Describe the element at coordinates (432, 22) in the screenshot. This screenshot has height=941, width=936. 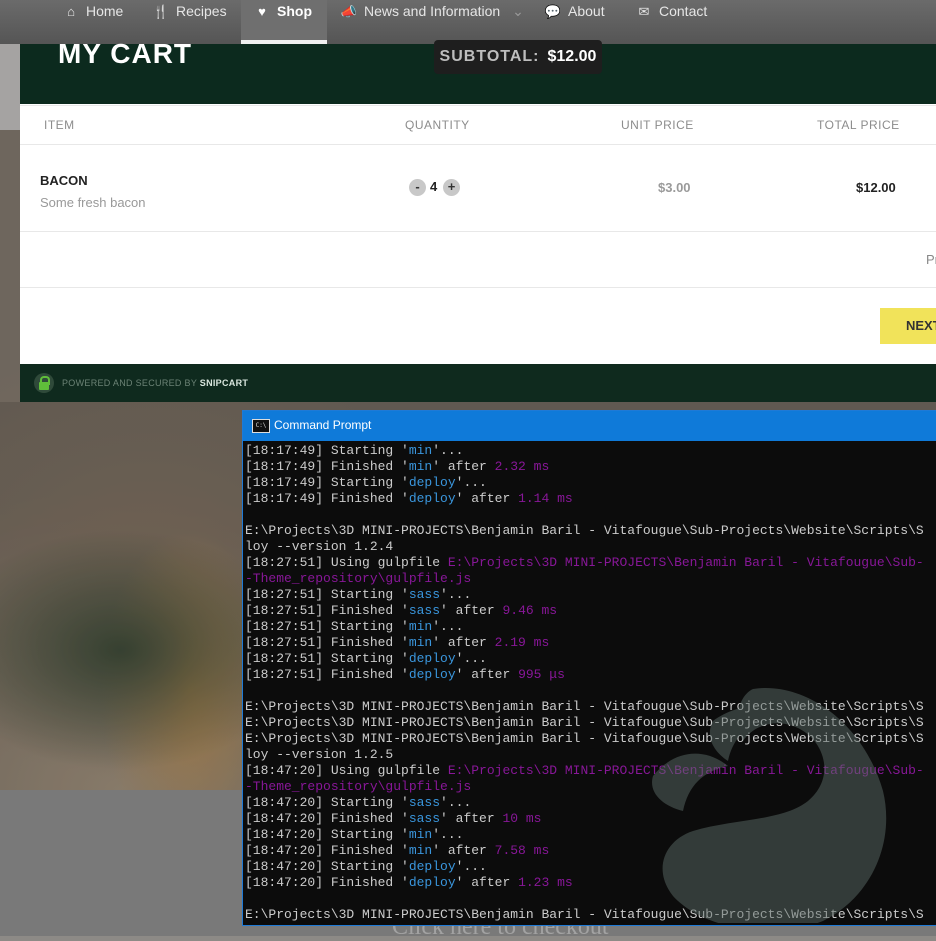
I see `nav-item-news: 📣 News and Information ⌄` at that location.